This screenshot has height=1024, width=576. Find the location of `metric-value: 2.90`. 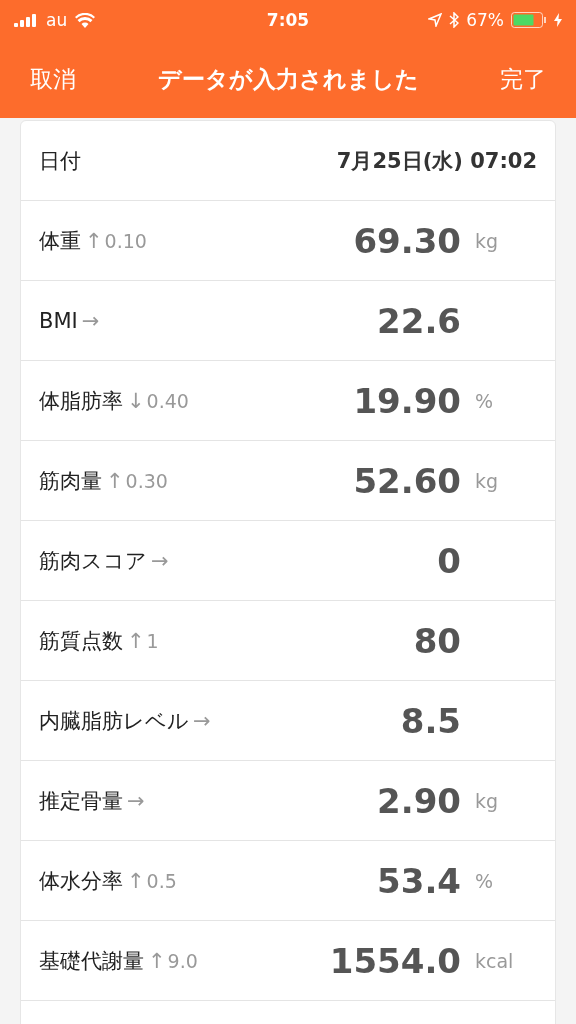

metric-value: 2.90 is located at coordinates (419, 800).